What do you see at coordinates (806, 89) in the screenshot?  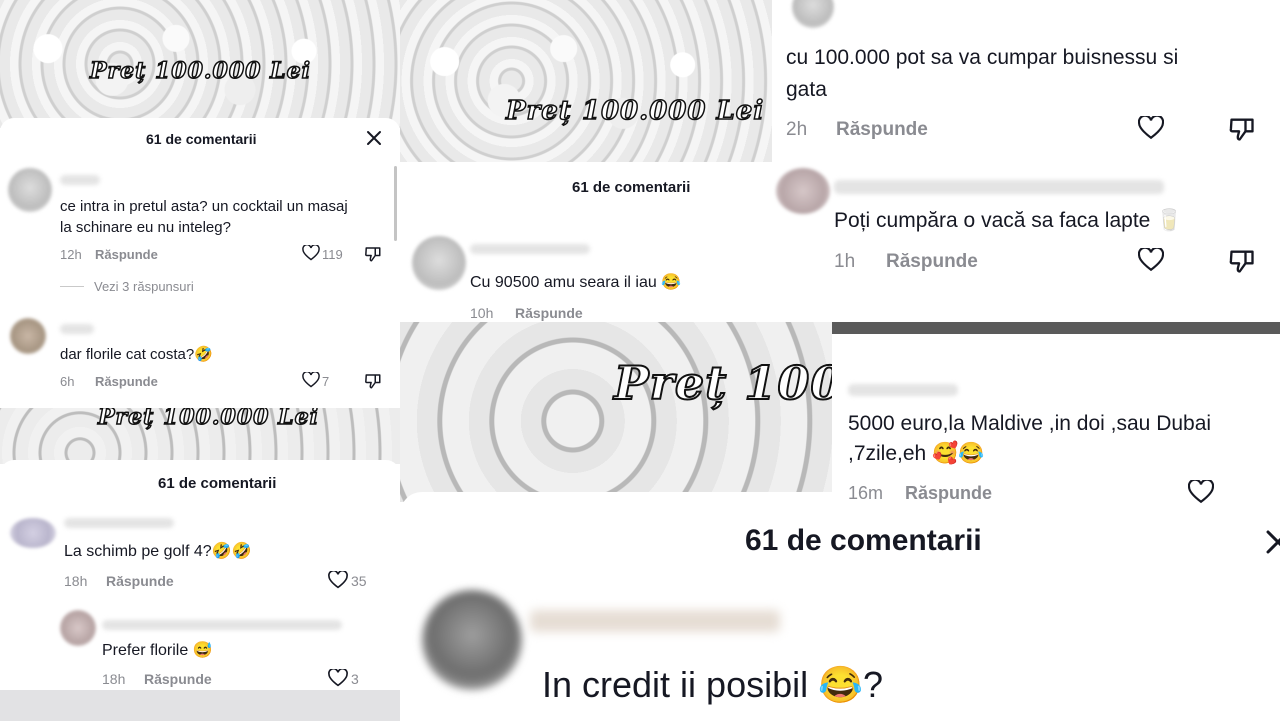 I see `comment-text-line2: gata` at bounding box center [806, 89].